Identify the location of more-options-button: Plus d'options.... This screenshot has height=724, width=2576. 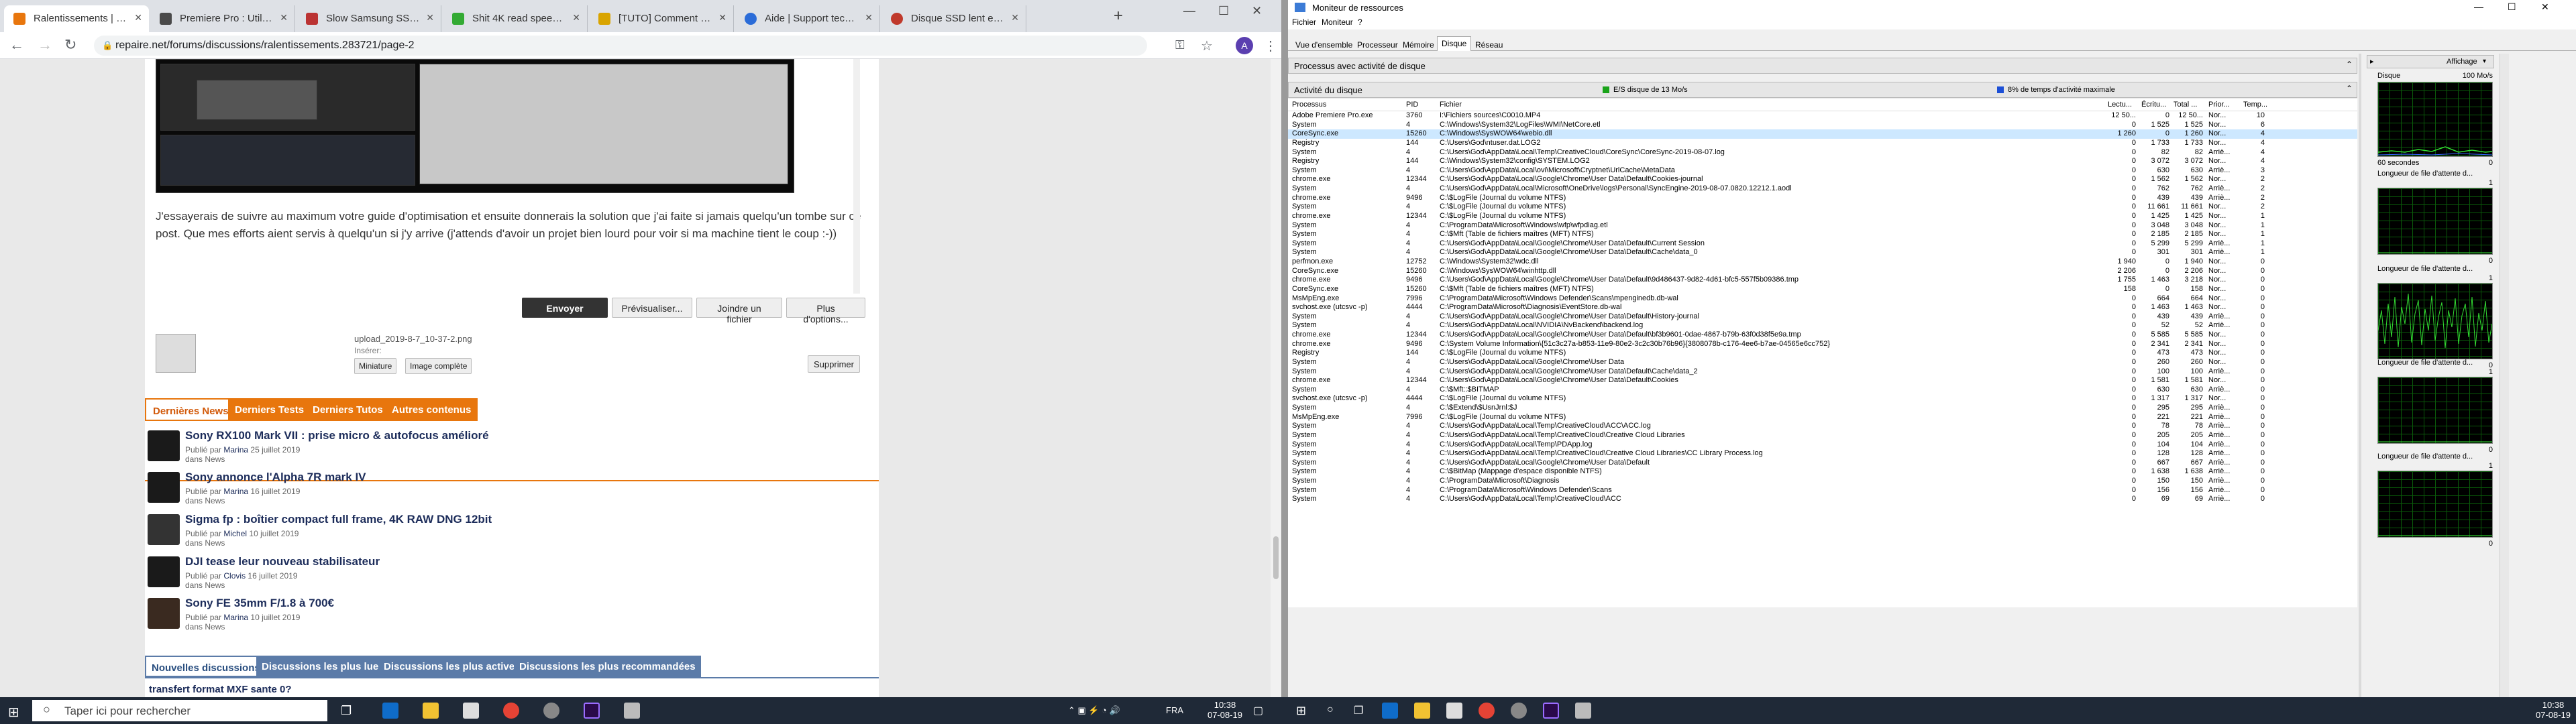
(825, 311).